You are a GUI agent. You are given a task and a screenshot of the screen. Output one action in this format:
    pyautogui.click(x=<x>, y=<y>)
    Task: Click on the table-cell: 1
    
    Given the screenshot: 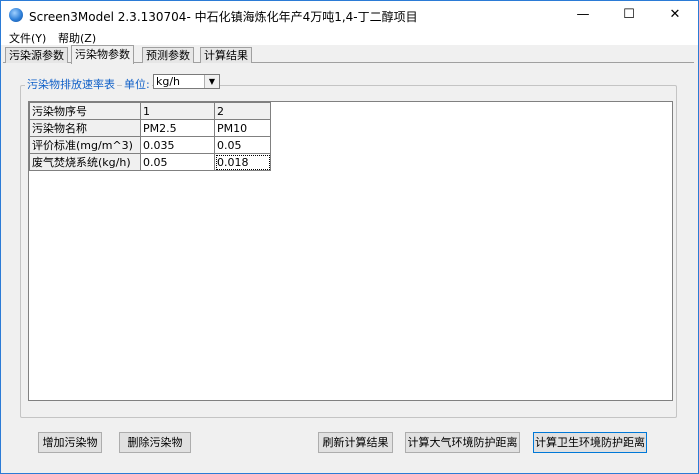 What is the action you would take?
    pyautogui.click(x=177, y=111)
    